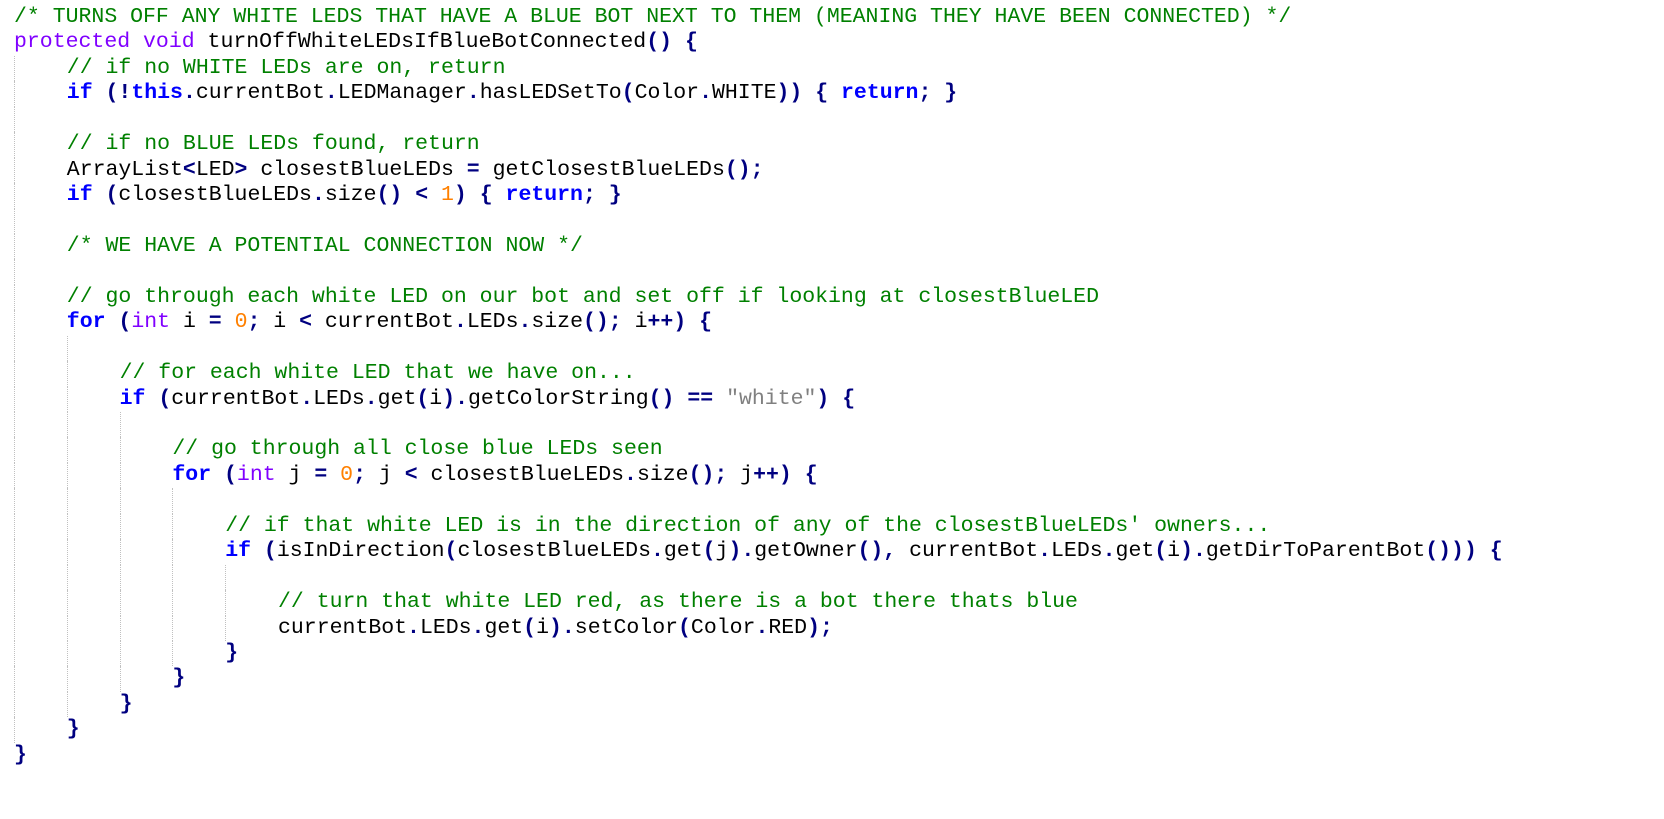 This screenshot has height=819, width=1664. What do you see at coordinates (241, 169) in the screenshot?
I see `token-operator: >` at bounding box center [241, 169].